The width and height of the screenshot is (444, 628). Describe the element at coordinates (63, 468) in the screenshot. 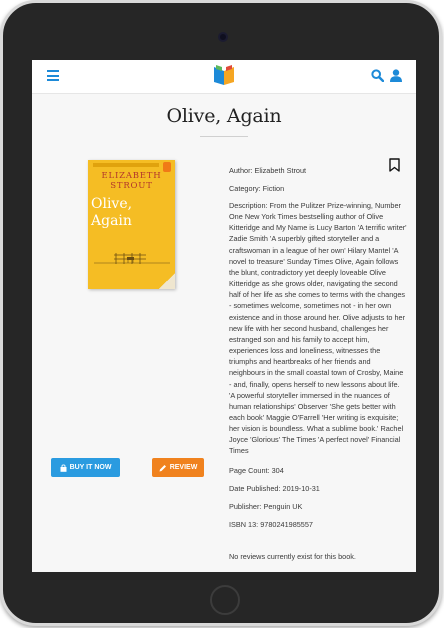

I see `shopping-bag-icon` at that location.